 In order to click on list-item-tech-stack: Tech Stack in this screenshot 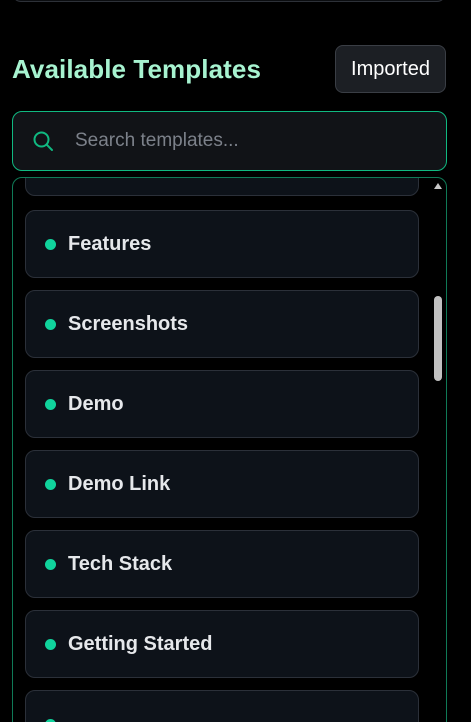, I will do `click(222, 564)`.